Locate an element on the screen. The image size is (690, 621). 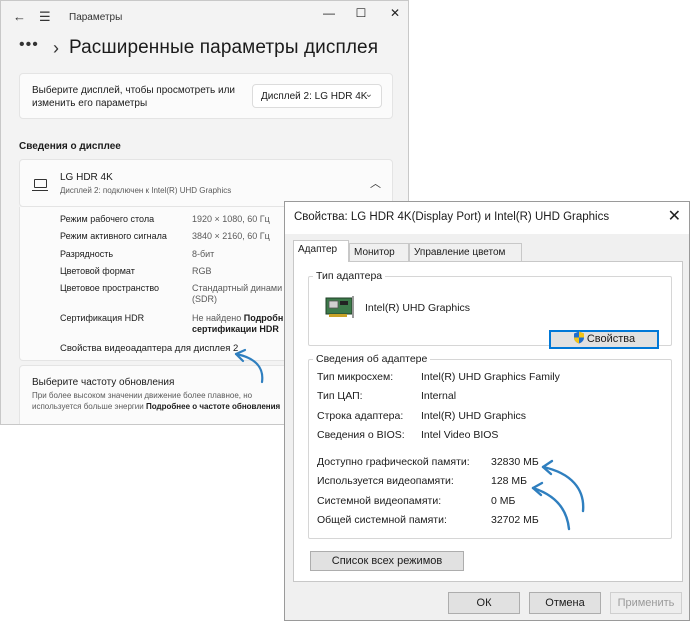
hamburger-menu-icon: ☰ is located at coordinates (45, 17).